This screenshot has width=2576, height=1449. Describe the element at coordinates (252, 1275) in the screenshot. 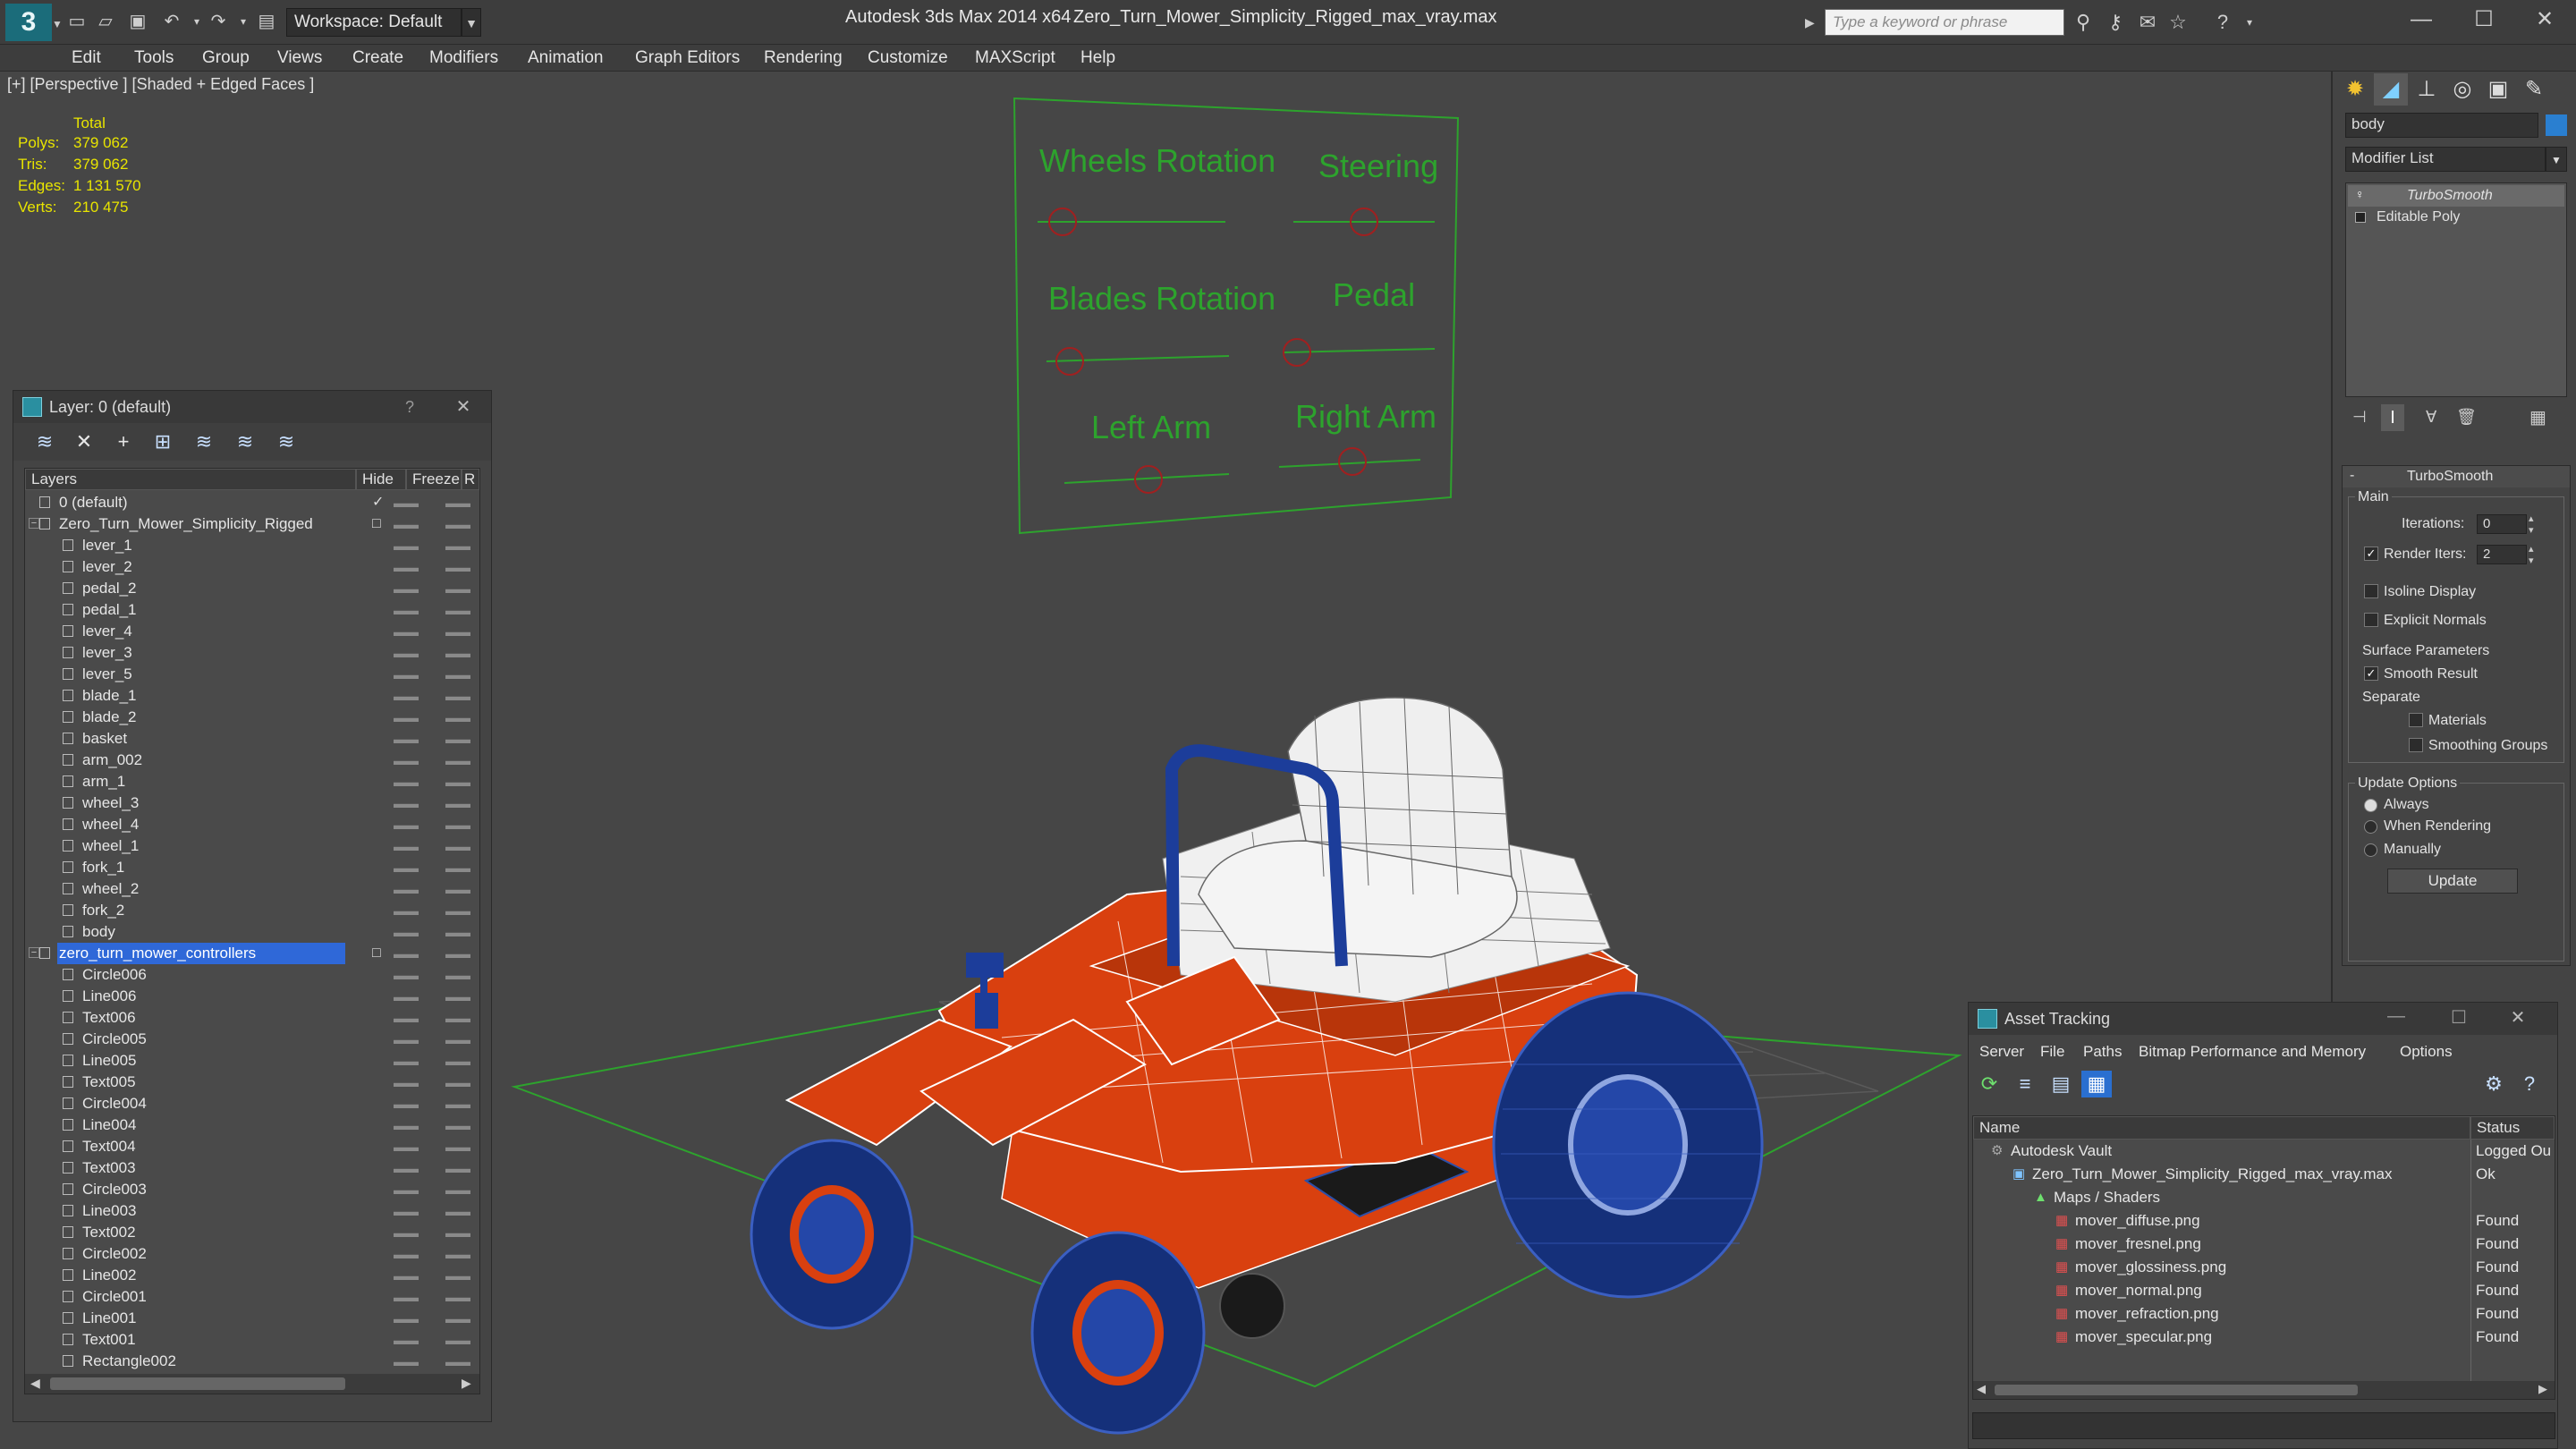

I see `layer-row: Line002 ▬▬ ▬▬` at that location.